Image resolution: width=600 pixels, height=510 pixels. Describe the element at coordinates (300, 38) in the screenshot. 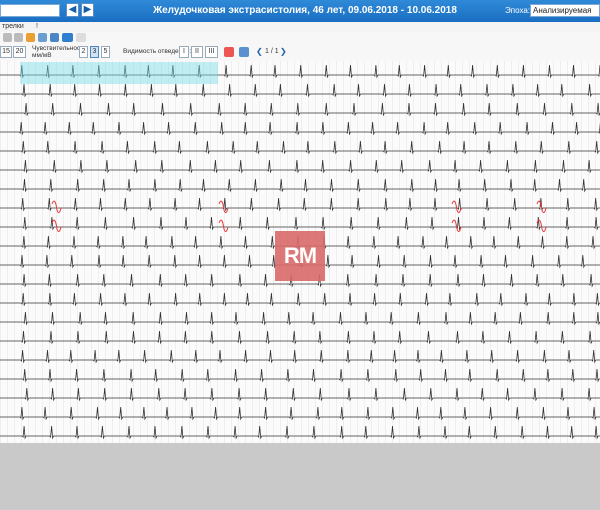

I see `icon-toolbar` at that location.